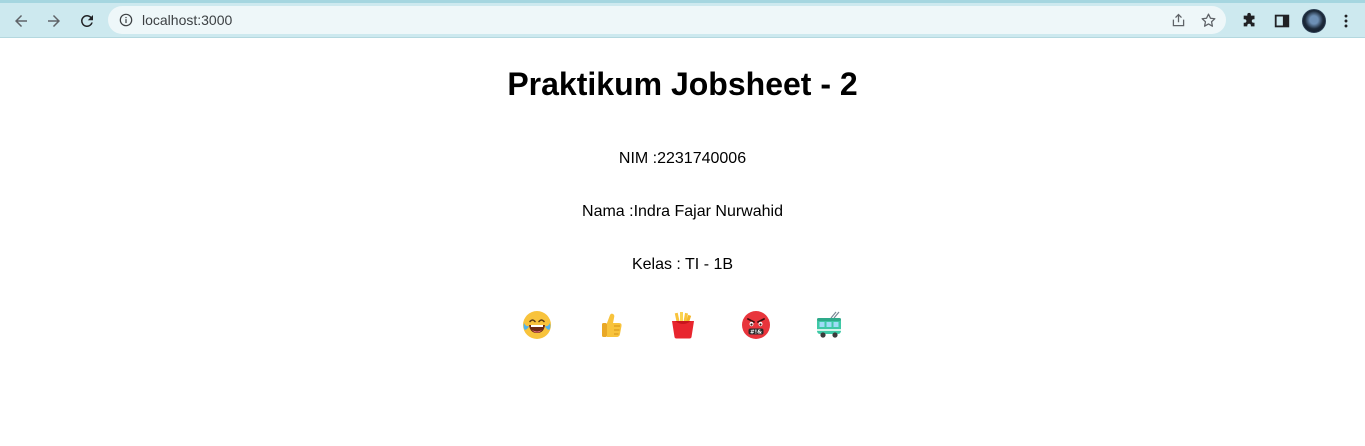 Image resolution: width=1365 pixels, height=446 pixels. I want to click on kelas-text: Kelas : TI - 1B, so click(682, 264).